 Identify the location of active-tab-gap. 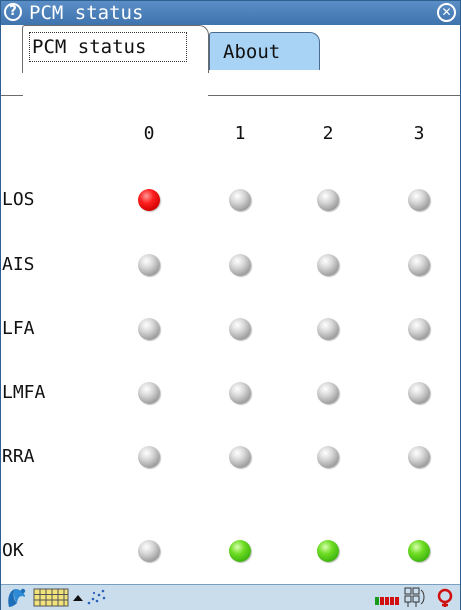
(115, 96).